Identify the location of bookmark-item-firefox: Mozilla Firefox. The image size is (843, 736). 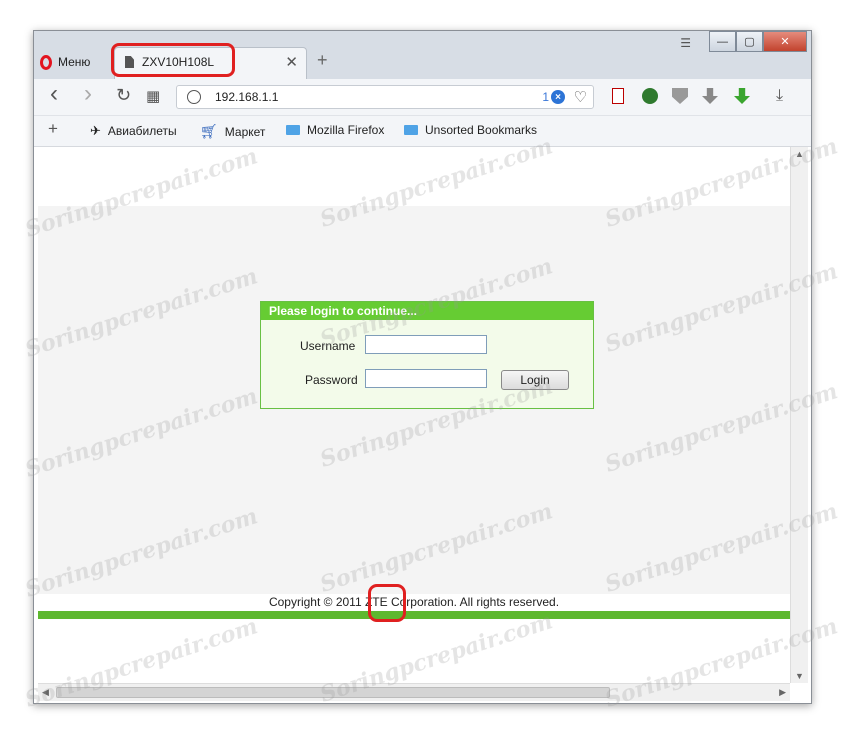
(335, 130).